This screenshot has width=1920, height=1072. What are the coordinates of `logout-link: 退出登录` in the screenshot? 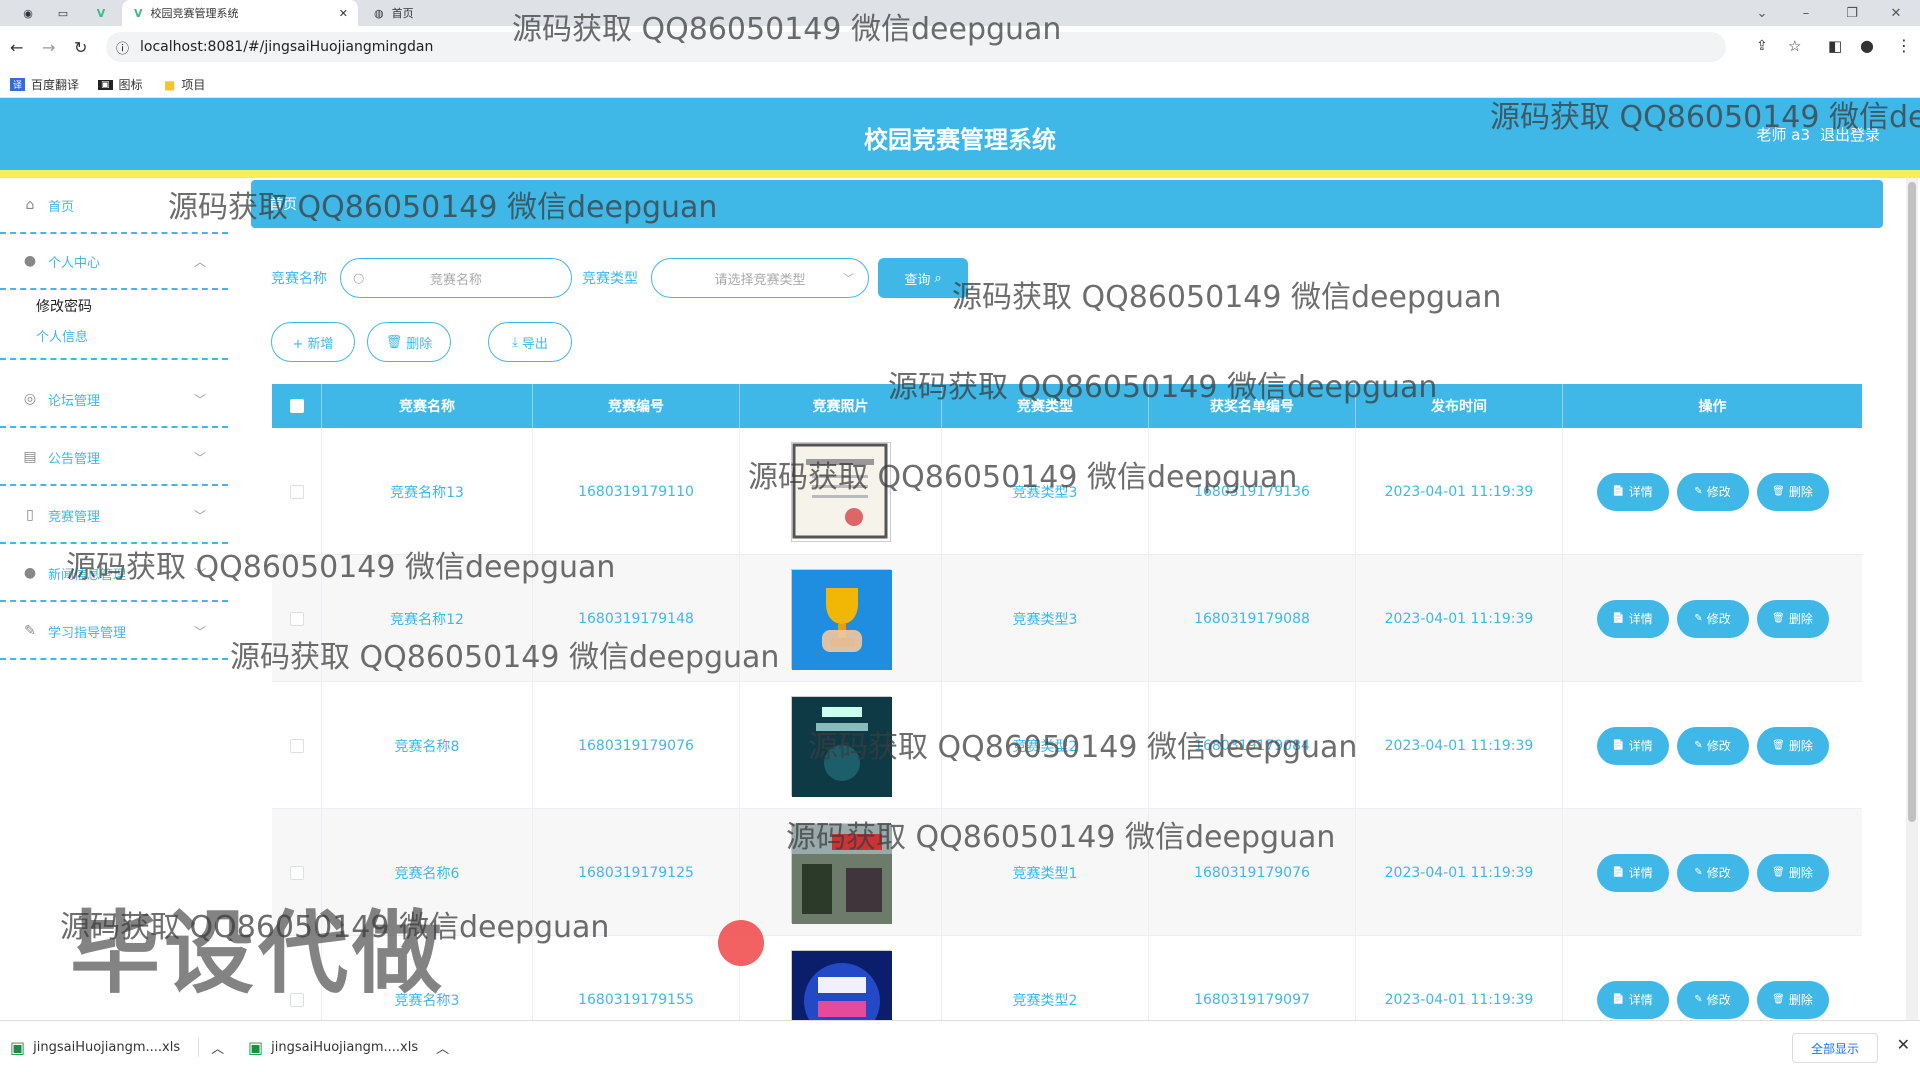 It's located at (1850, 134).